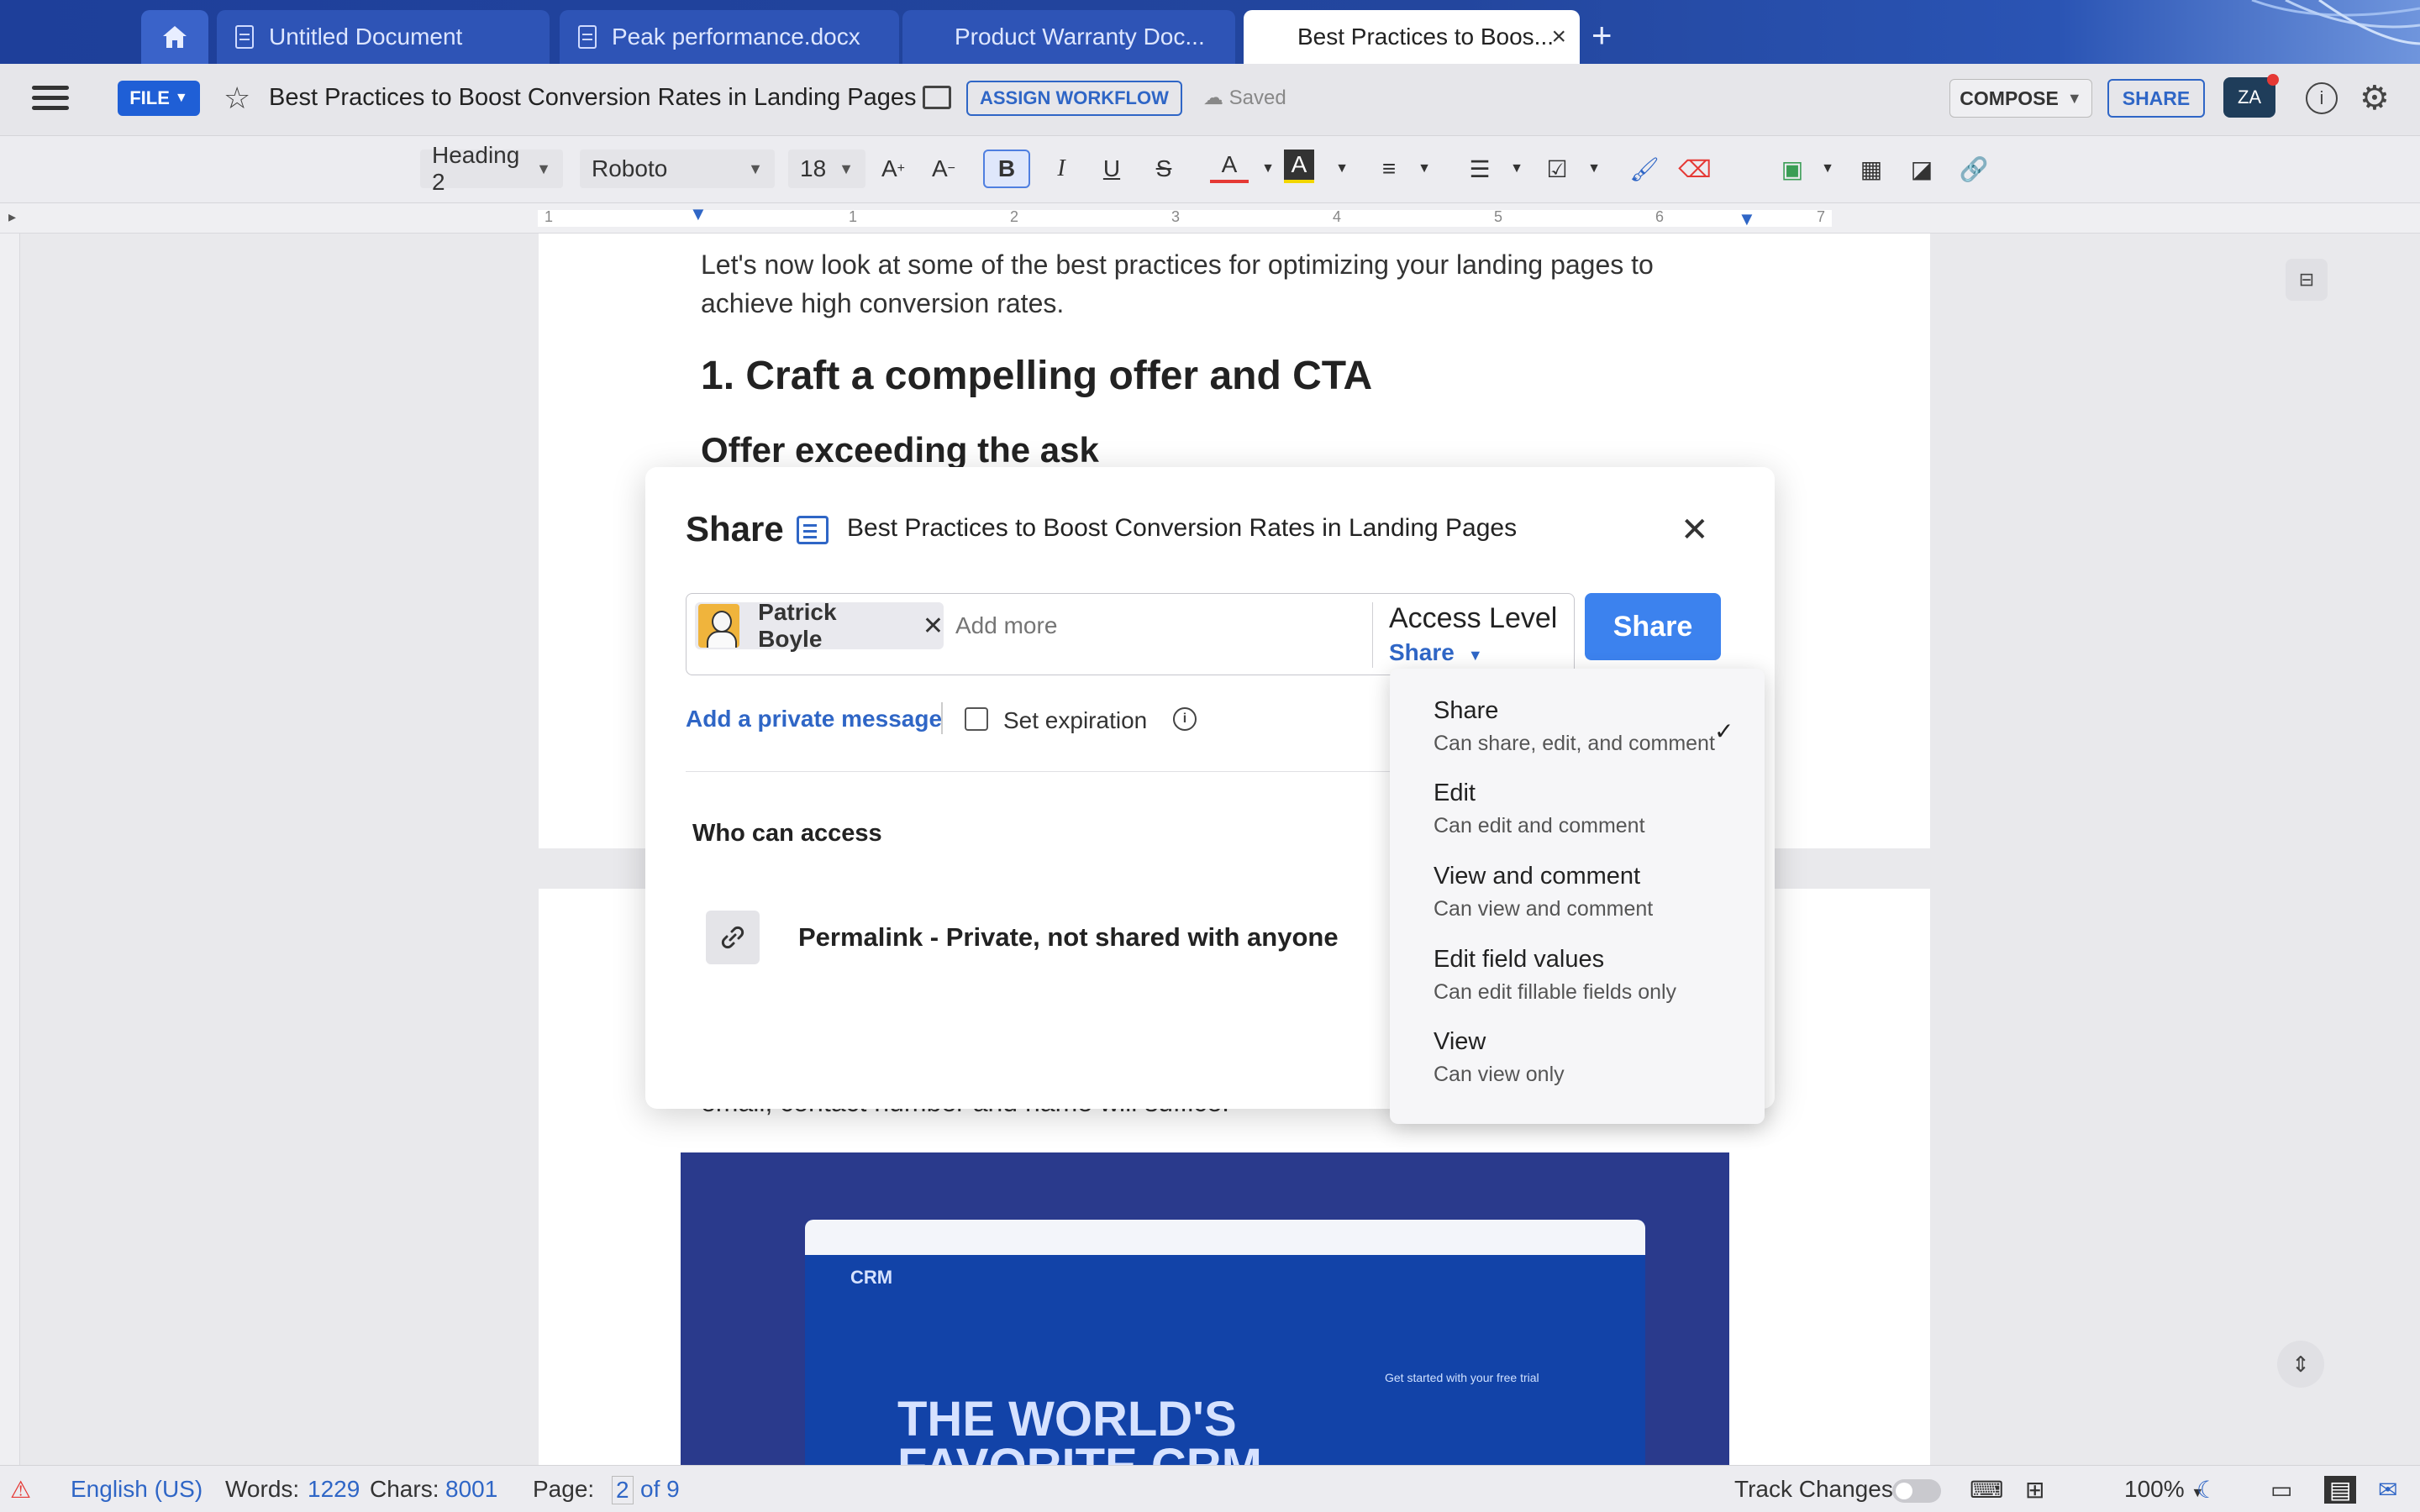 The image size is (2420, 1512). I want to click on gear-icon: ⚙, so click(2375, 98).